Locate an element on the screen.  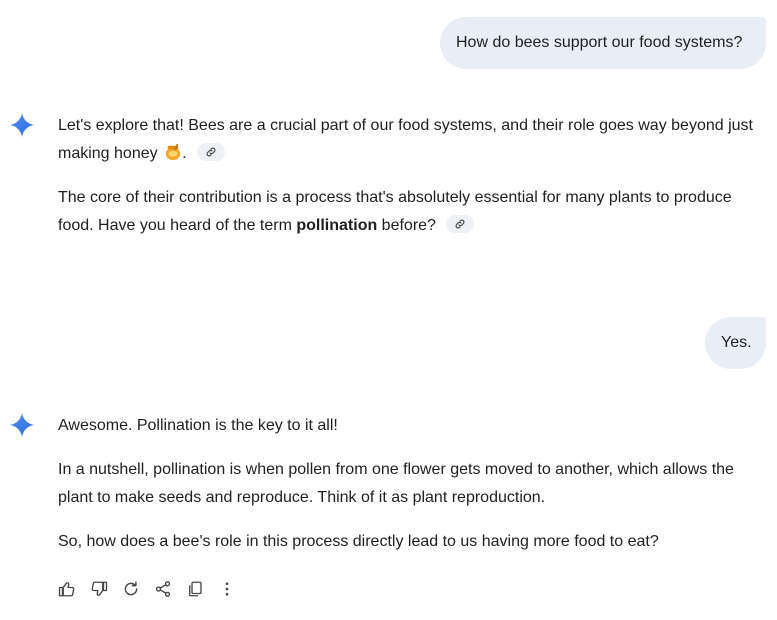
more-vert-icon is located at coordinates (227, 589).